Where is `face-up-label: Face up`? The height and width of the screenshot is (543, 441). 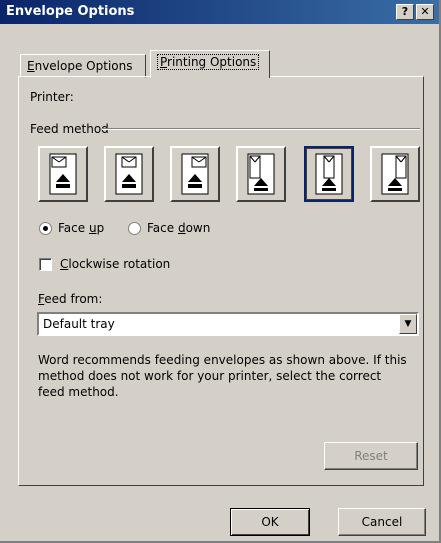 face-up-label: Face up is located at coordinates (81, 228).